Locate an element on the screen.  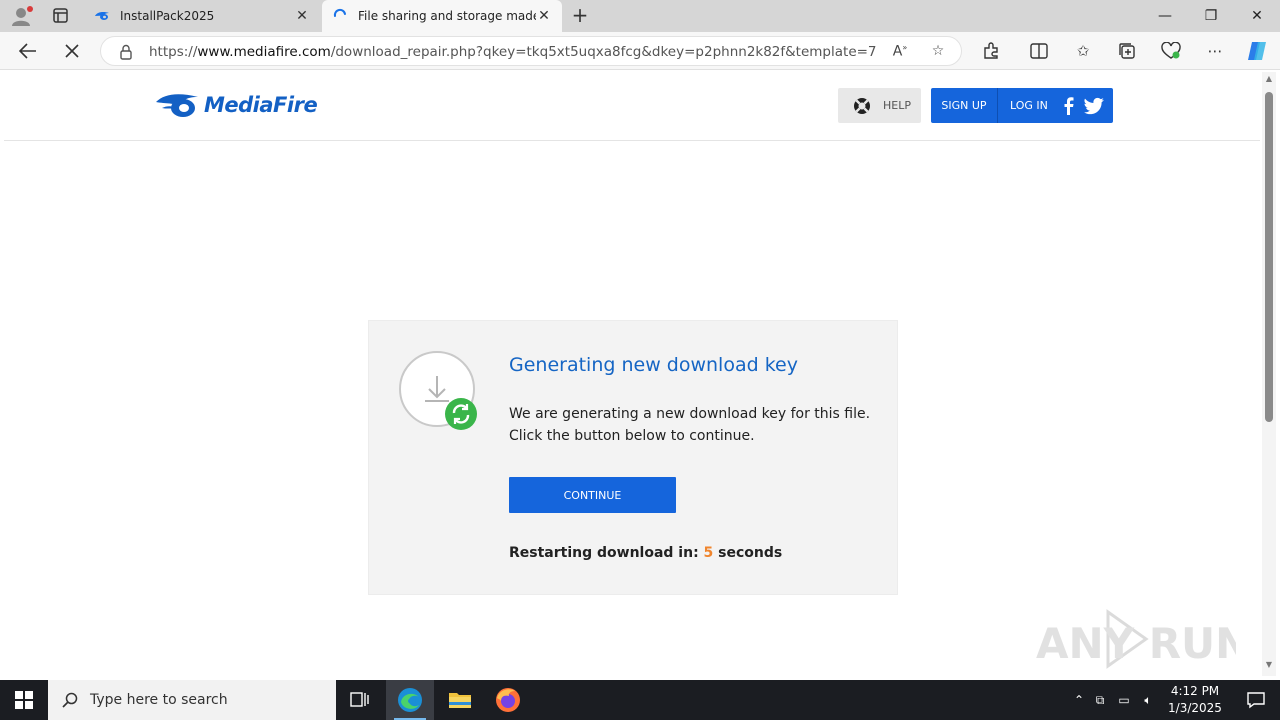
windows-logo-icon is located at coordinates (24, 700).